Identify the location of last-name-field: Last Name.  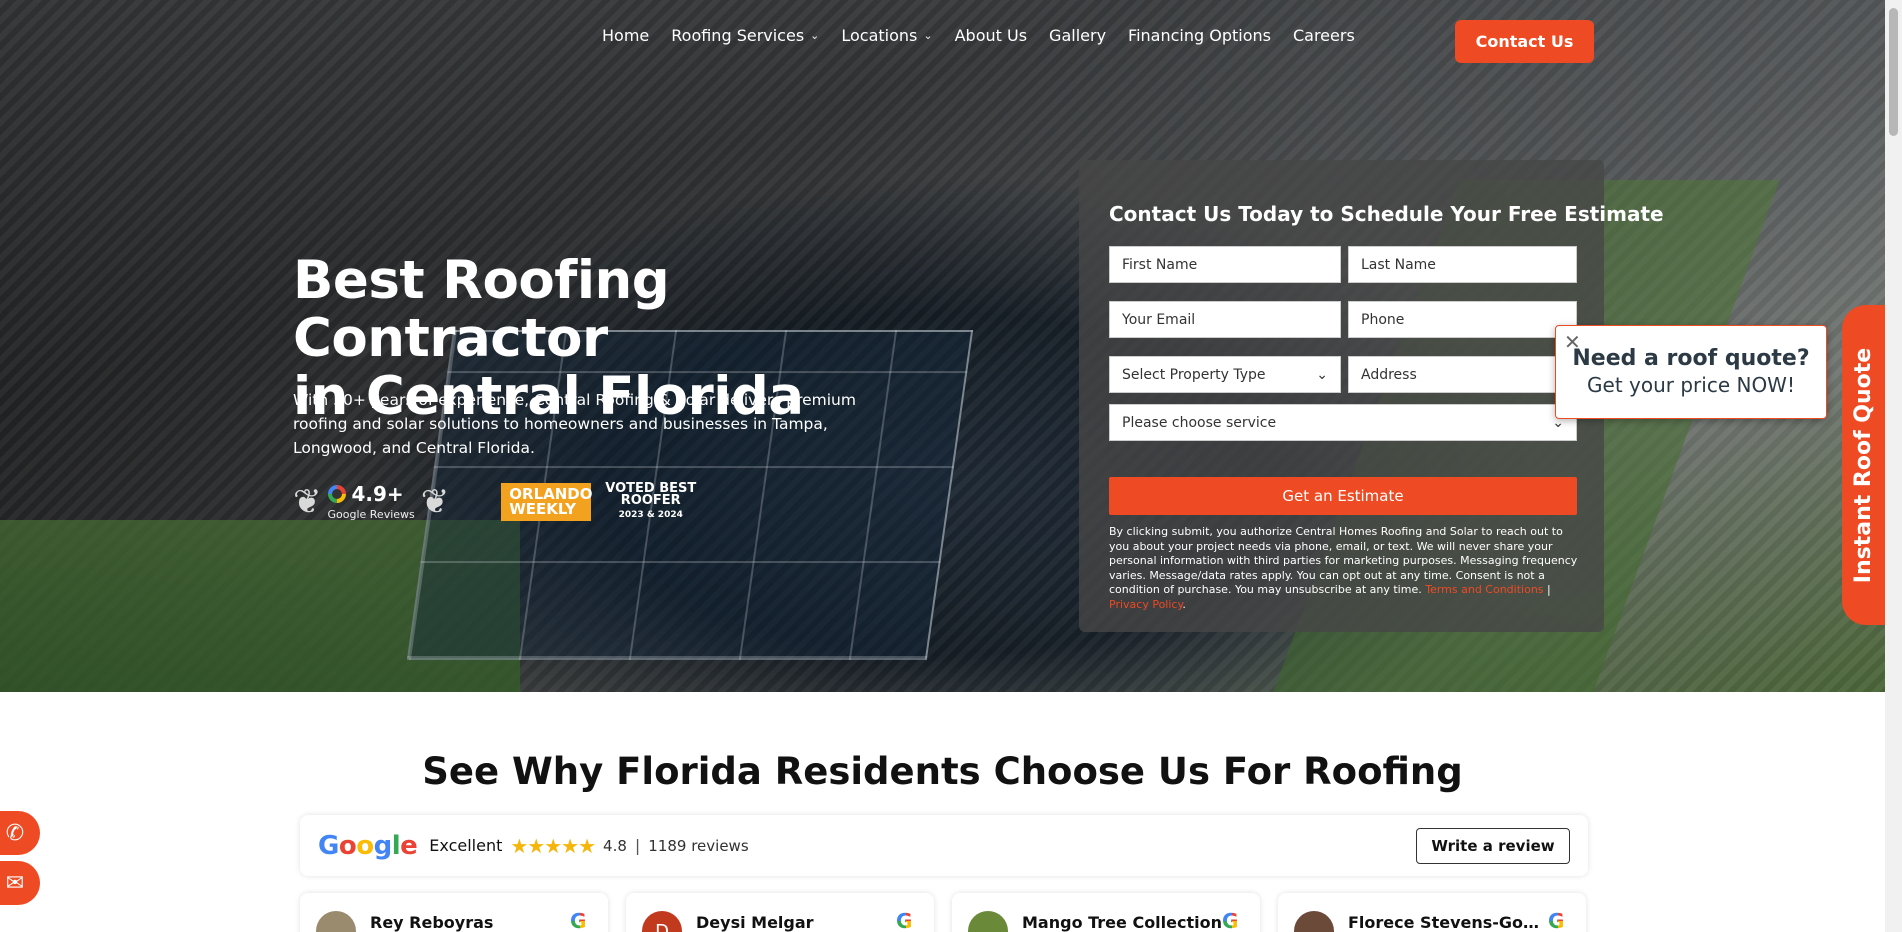
(1462, 264).